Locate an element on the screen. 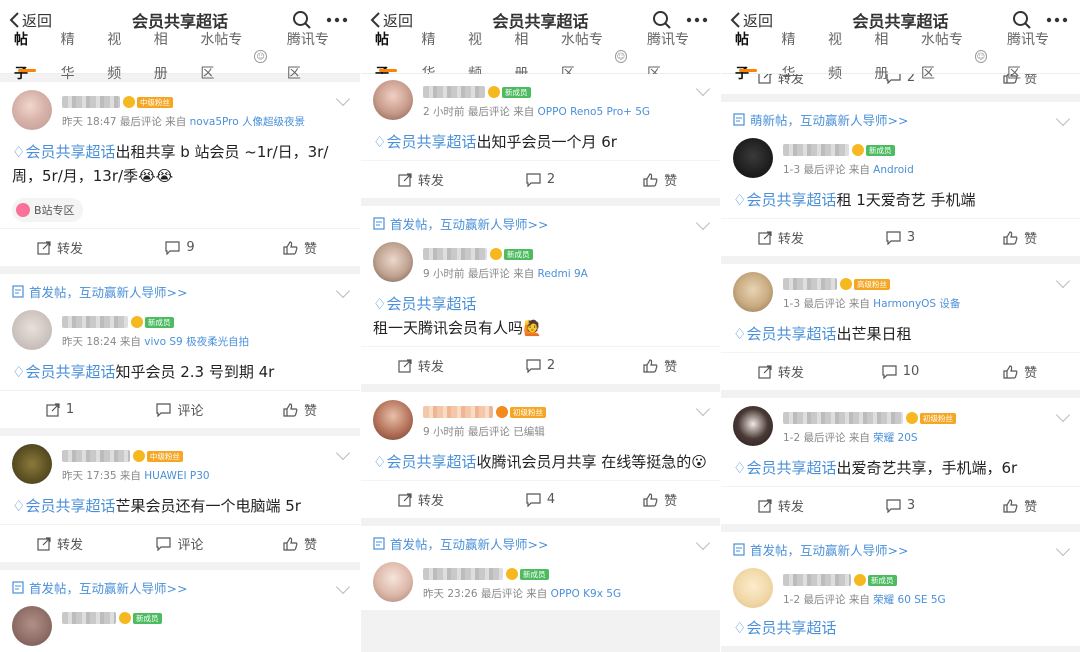 This screenshot has width=1080, height=652. post-text: ♢会员共享超话出知乎会员一个月 6r is located at coordinates (540, 144).